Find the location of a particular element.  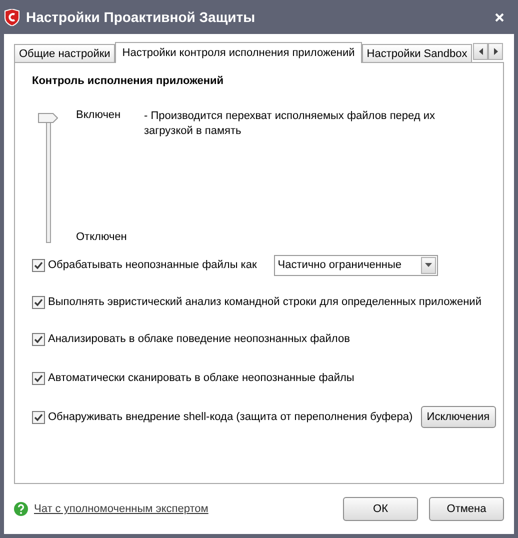

help-icon is located at coordinates (21, 509).